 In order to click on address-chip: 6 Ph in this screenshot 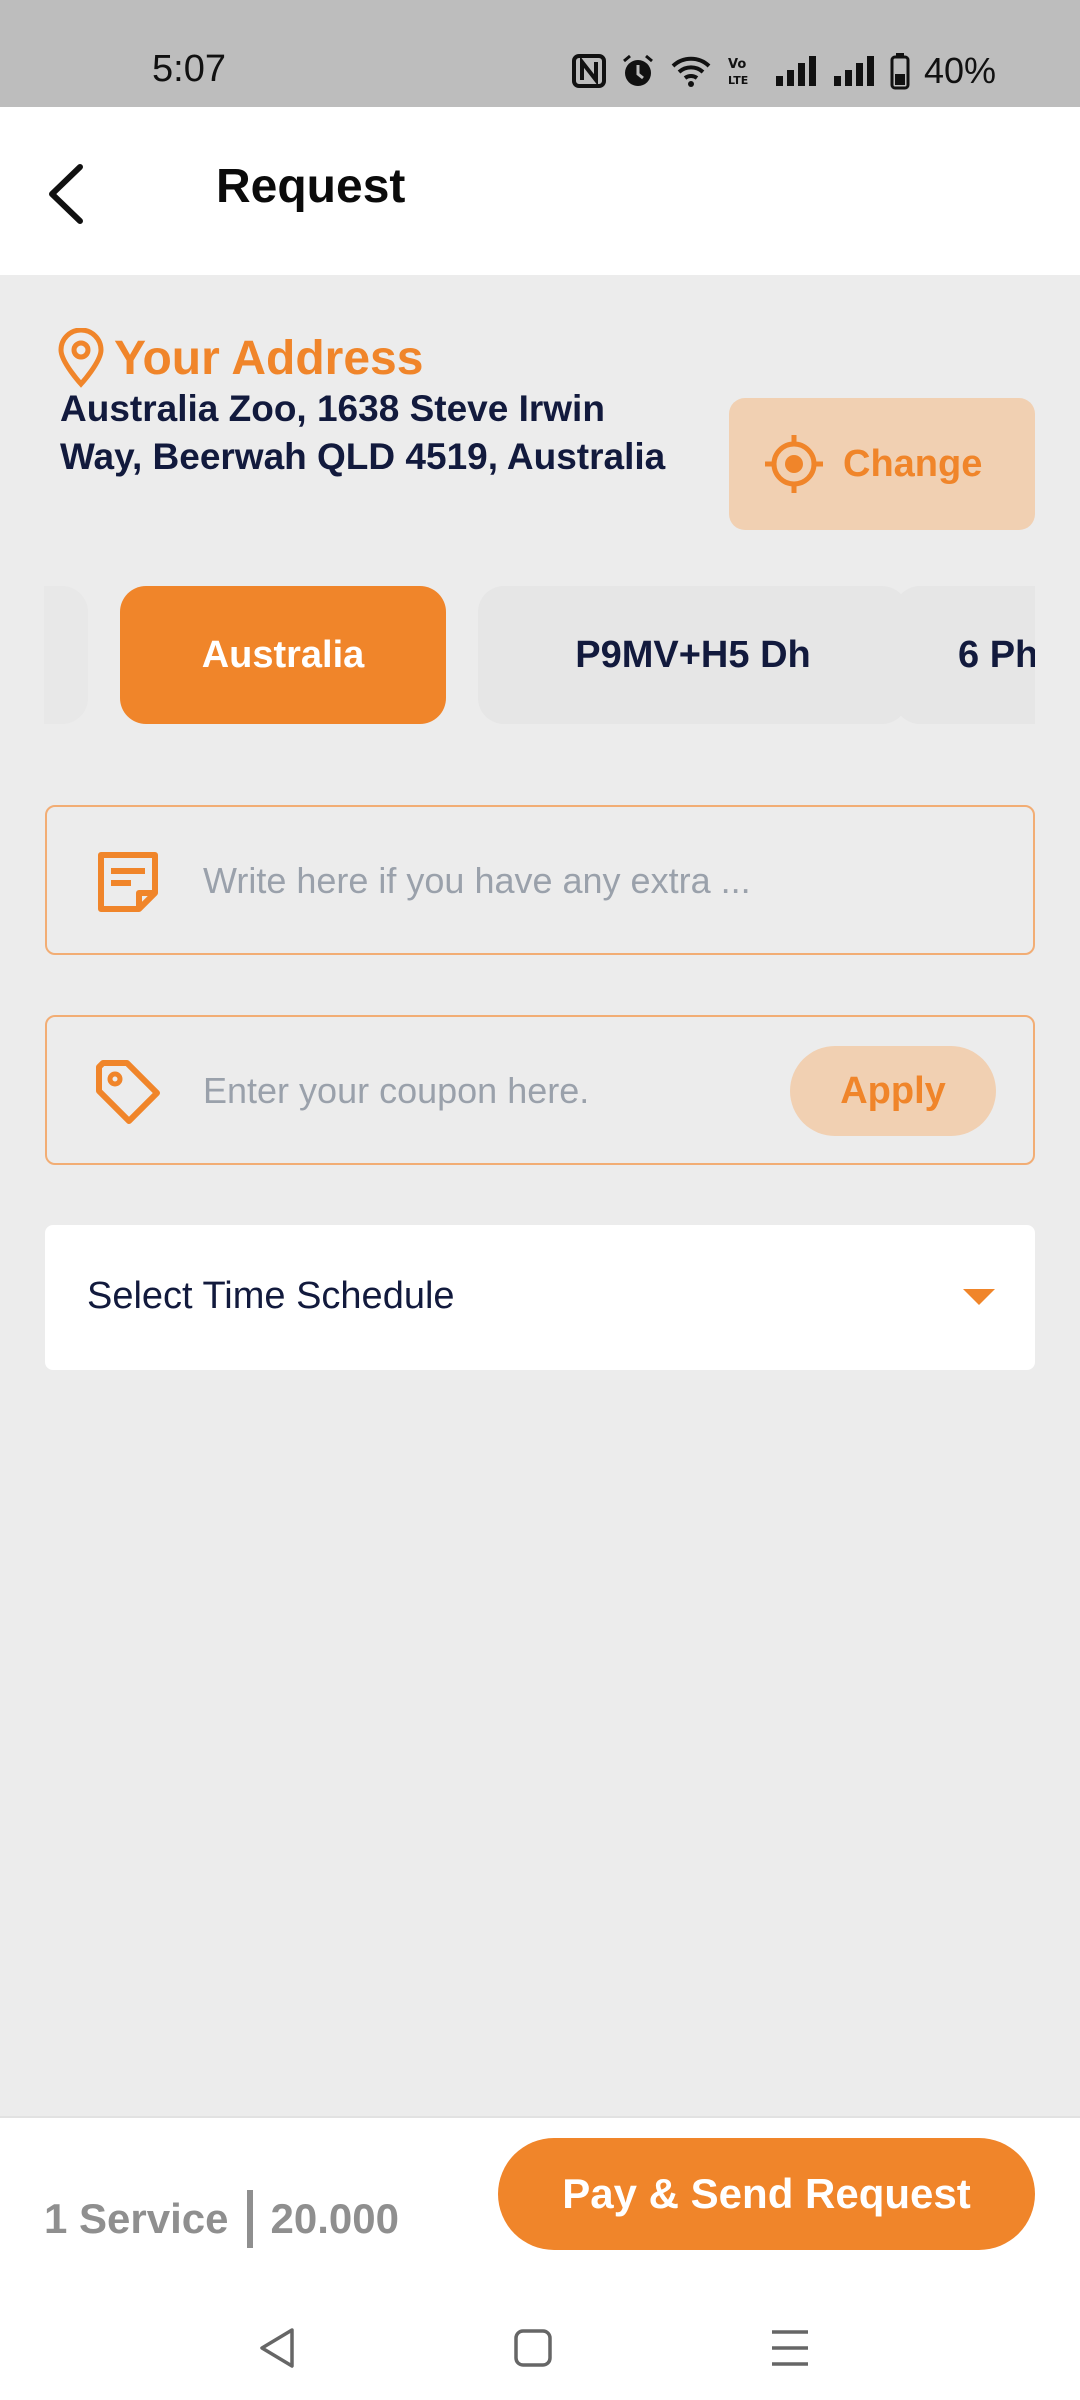, I will do `click(964, 655)`.